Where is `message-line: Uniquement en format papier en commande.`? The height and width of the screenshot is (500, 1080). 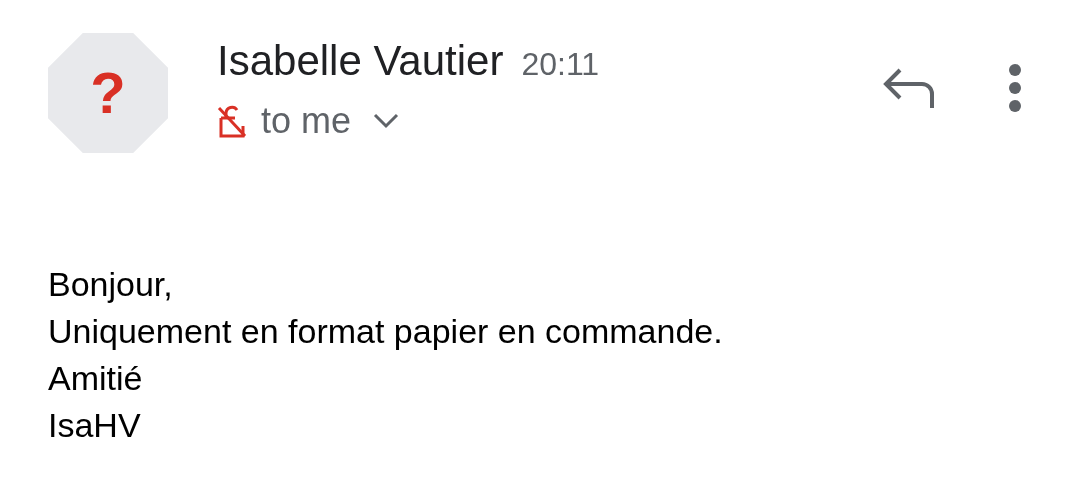
message-line: Uniquement en format papier en commande. is located at coordinates (386, 331).